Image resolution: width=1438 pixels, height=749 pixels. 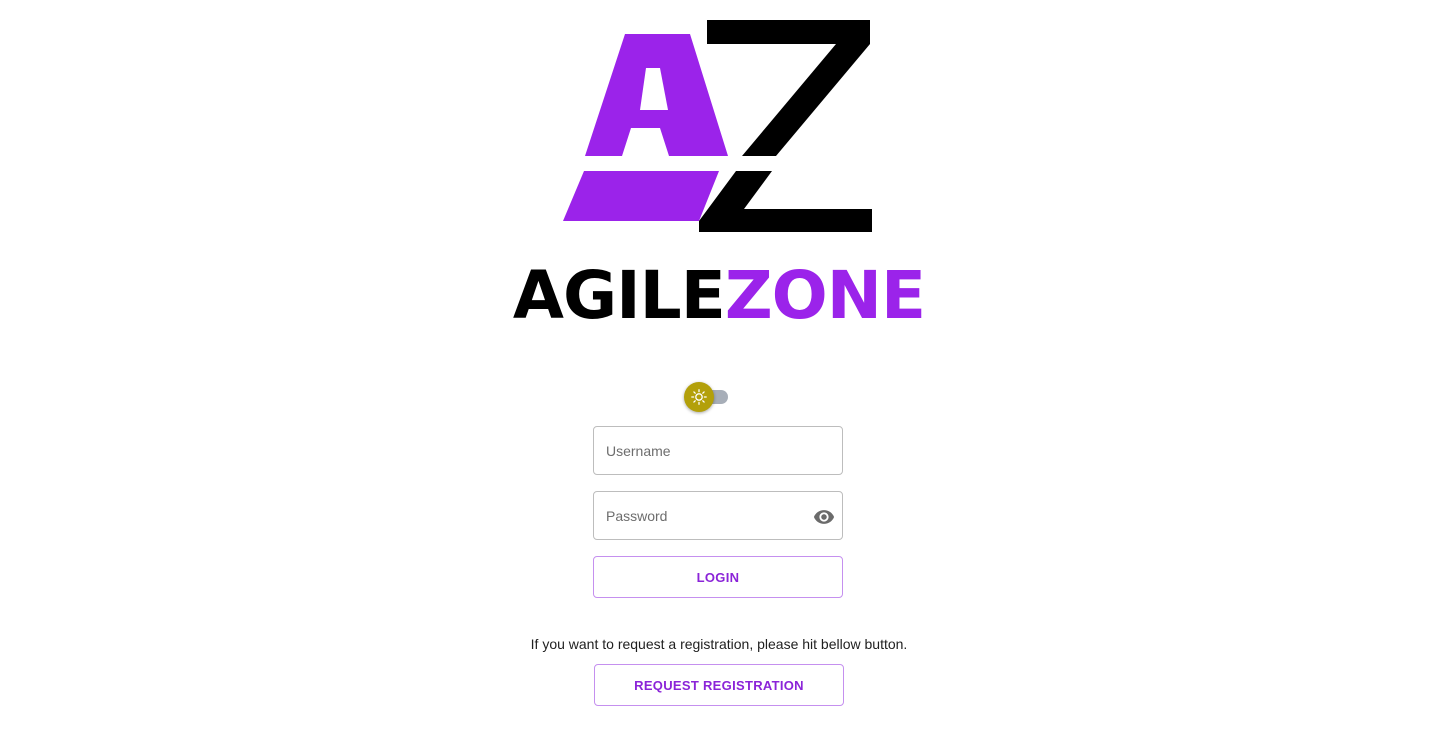 I want to click on agilezone-logo-mark, so click(x=717, y=126).